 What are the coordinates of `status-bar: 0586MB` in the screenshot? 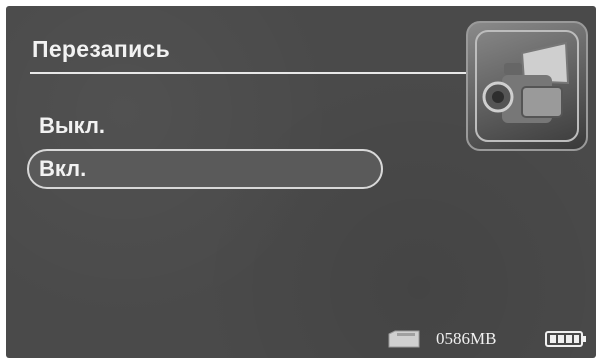 It's located at (301, 339).